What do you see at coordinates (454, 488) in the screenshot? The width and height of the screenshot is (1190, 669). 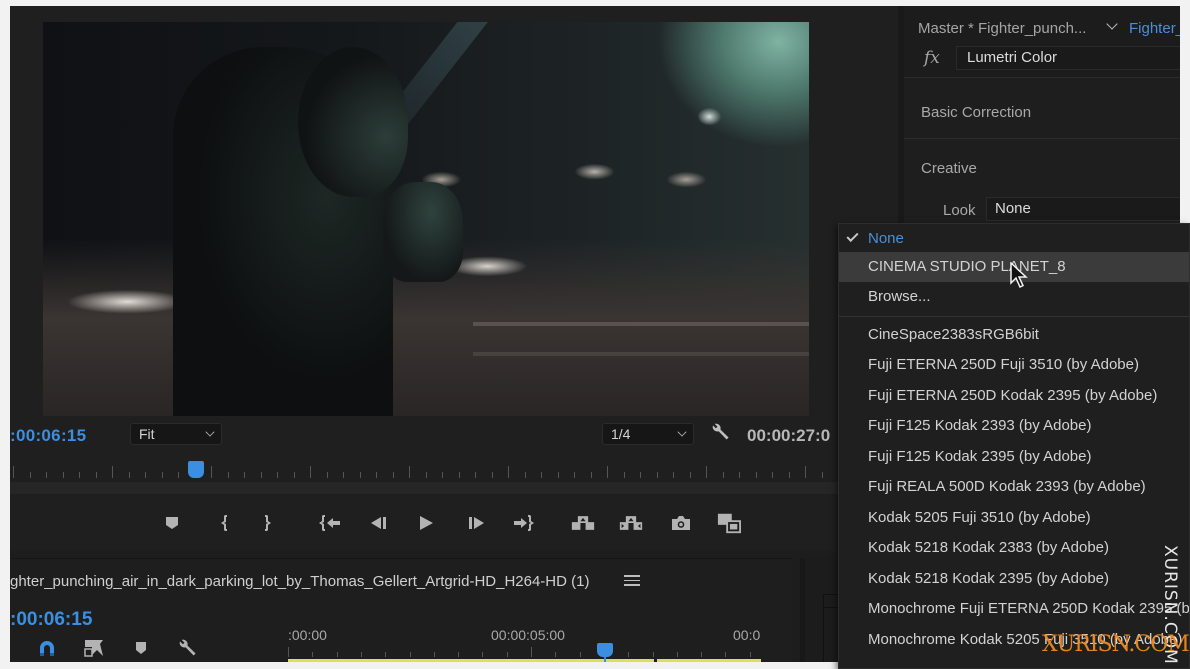 I see `monitor-scrub-bar` at bounding box center [454, 488].